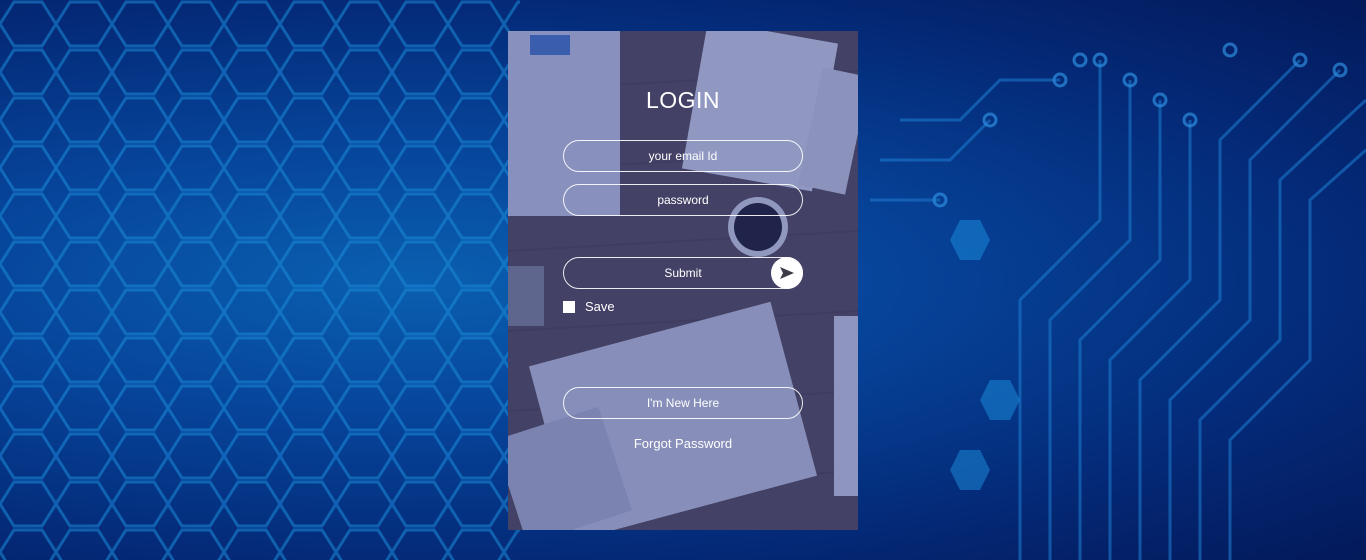  Describe the element at coordinates (600, 306) in the screenshot. I see `save-label: Save` at that location.